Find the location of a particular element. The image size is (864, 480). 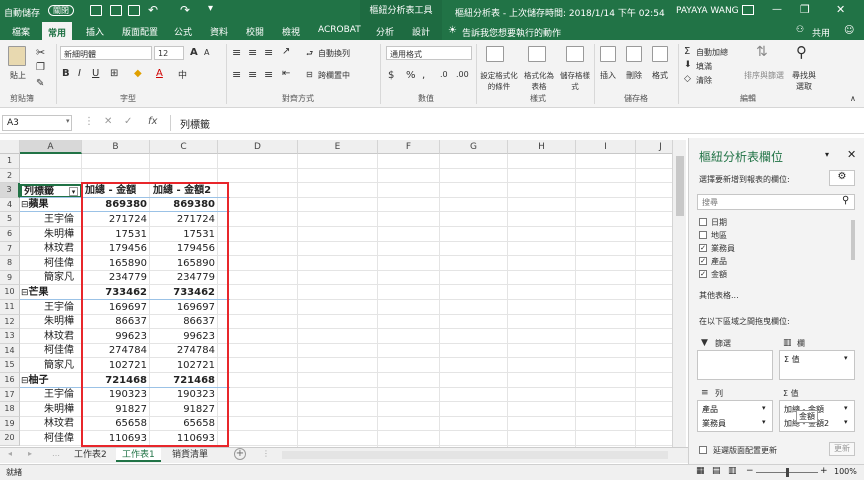

cell-styles-button: 儲存格樣式 is located at coordinates (575, 81).